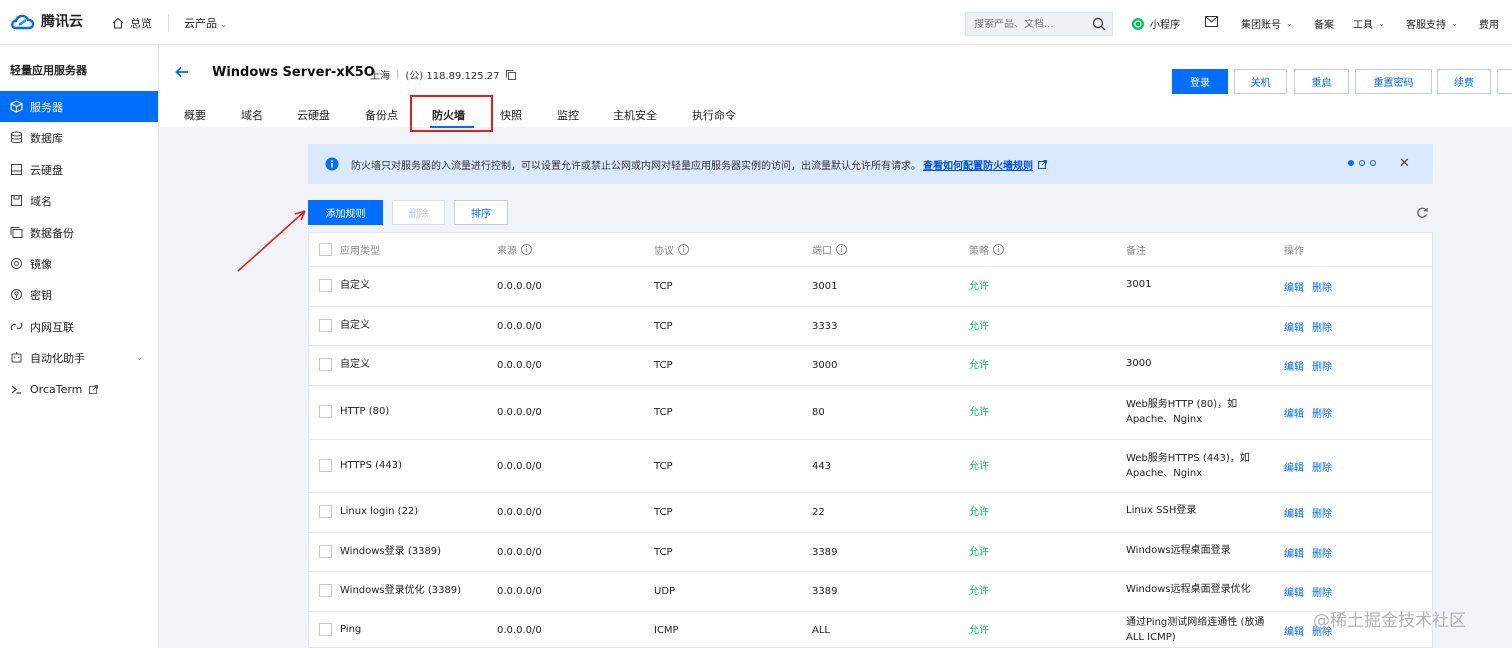 The image size is (1512, 648). What do you see at coordinates (1188, 589) in the screenshot?
I see `cell-note: Windows远程桌面登录优化` at bounding box center [1188, 589].